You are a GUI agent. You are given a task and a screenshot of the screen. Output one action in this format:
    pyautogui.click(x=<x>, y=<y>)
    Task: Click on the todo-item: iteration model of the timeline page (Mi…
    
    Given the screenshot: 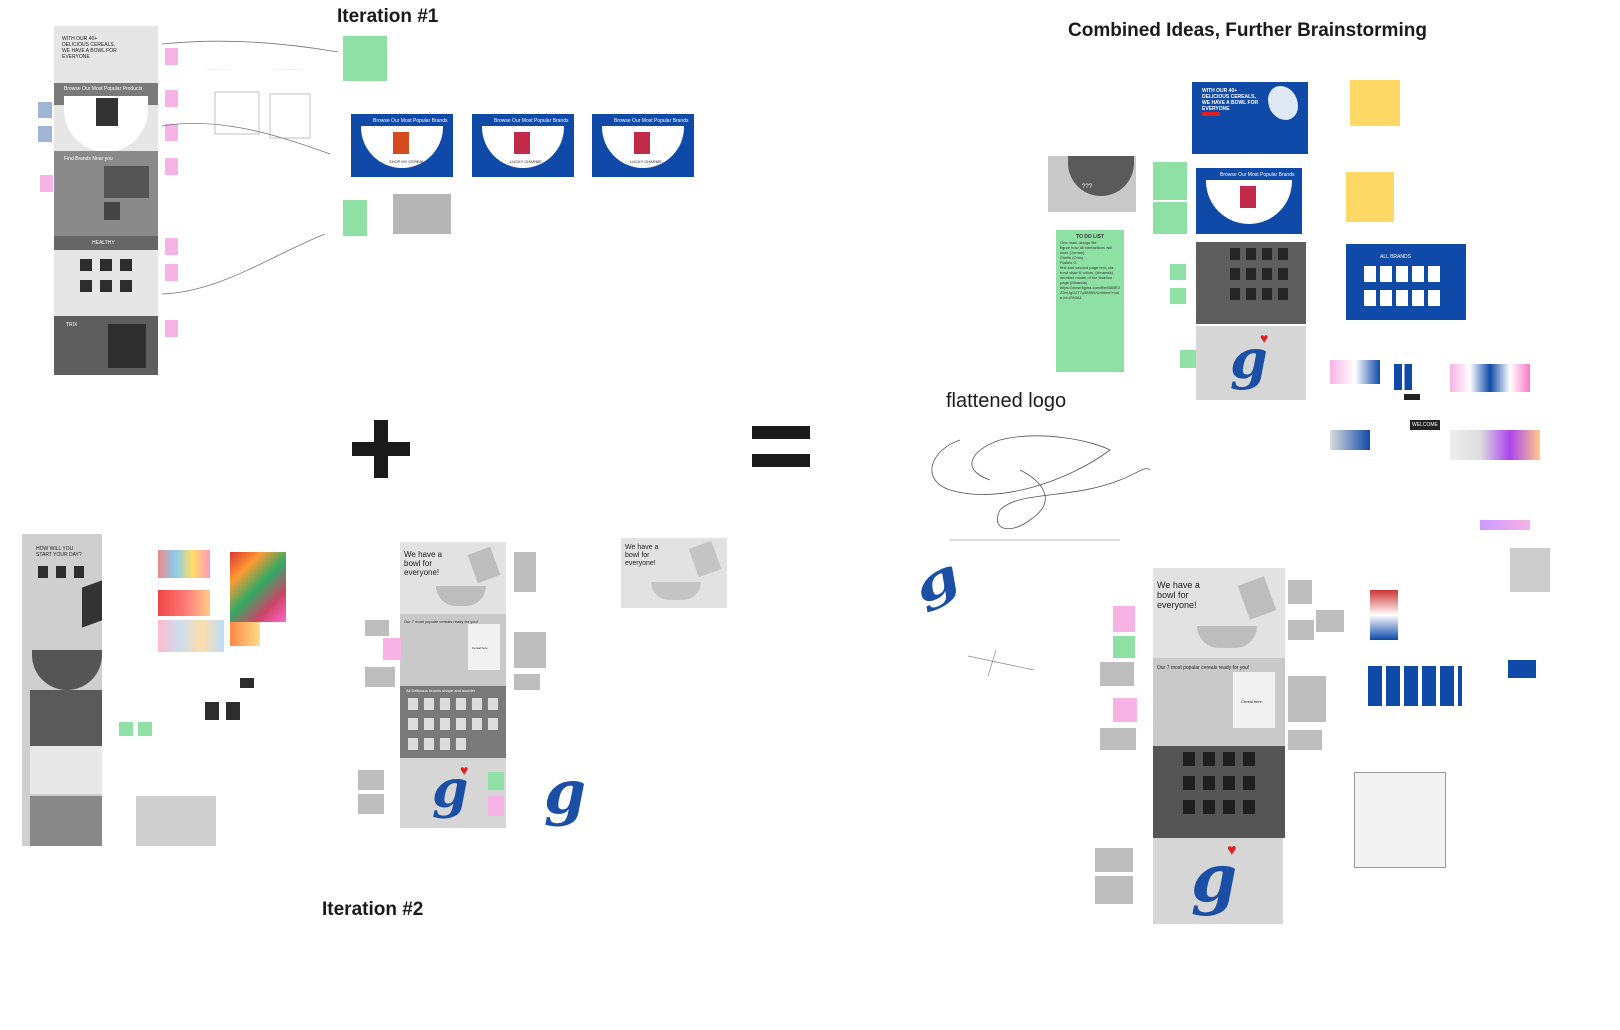 What is the action you would take?
    pyautogui.click(x=1086, y=280)
    